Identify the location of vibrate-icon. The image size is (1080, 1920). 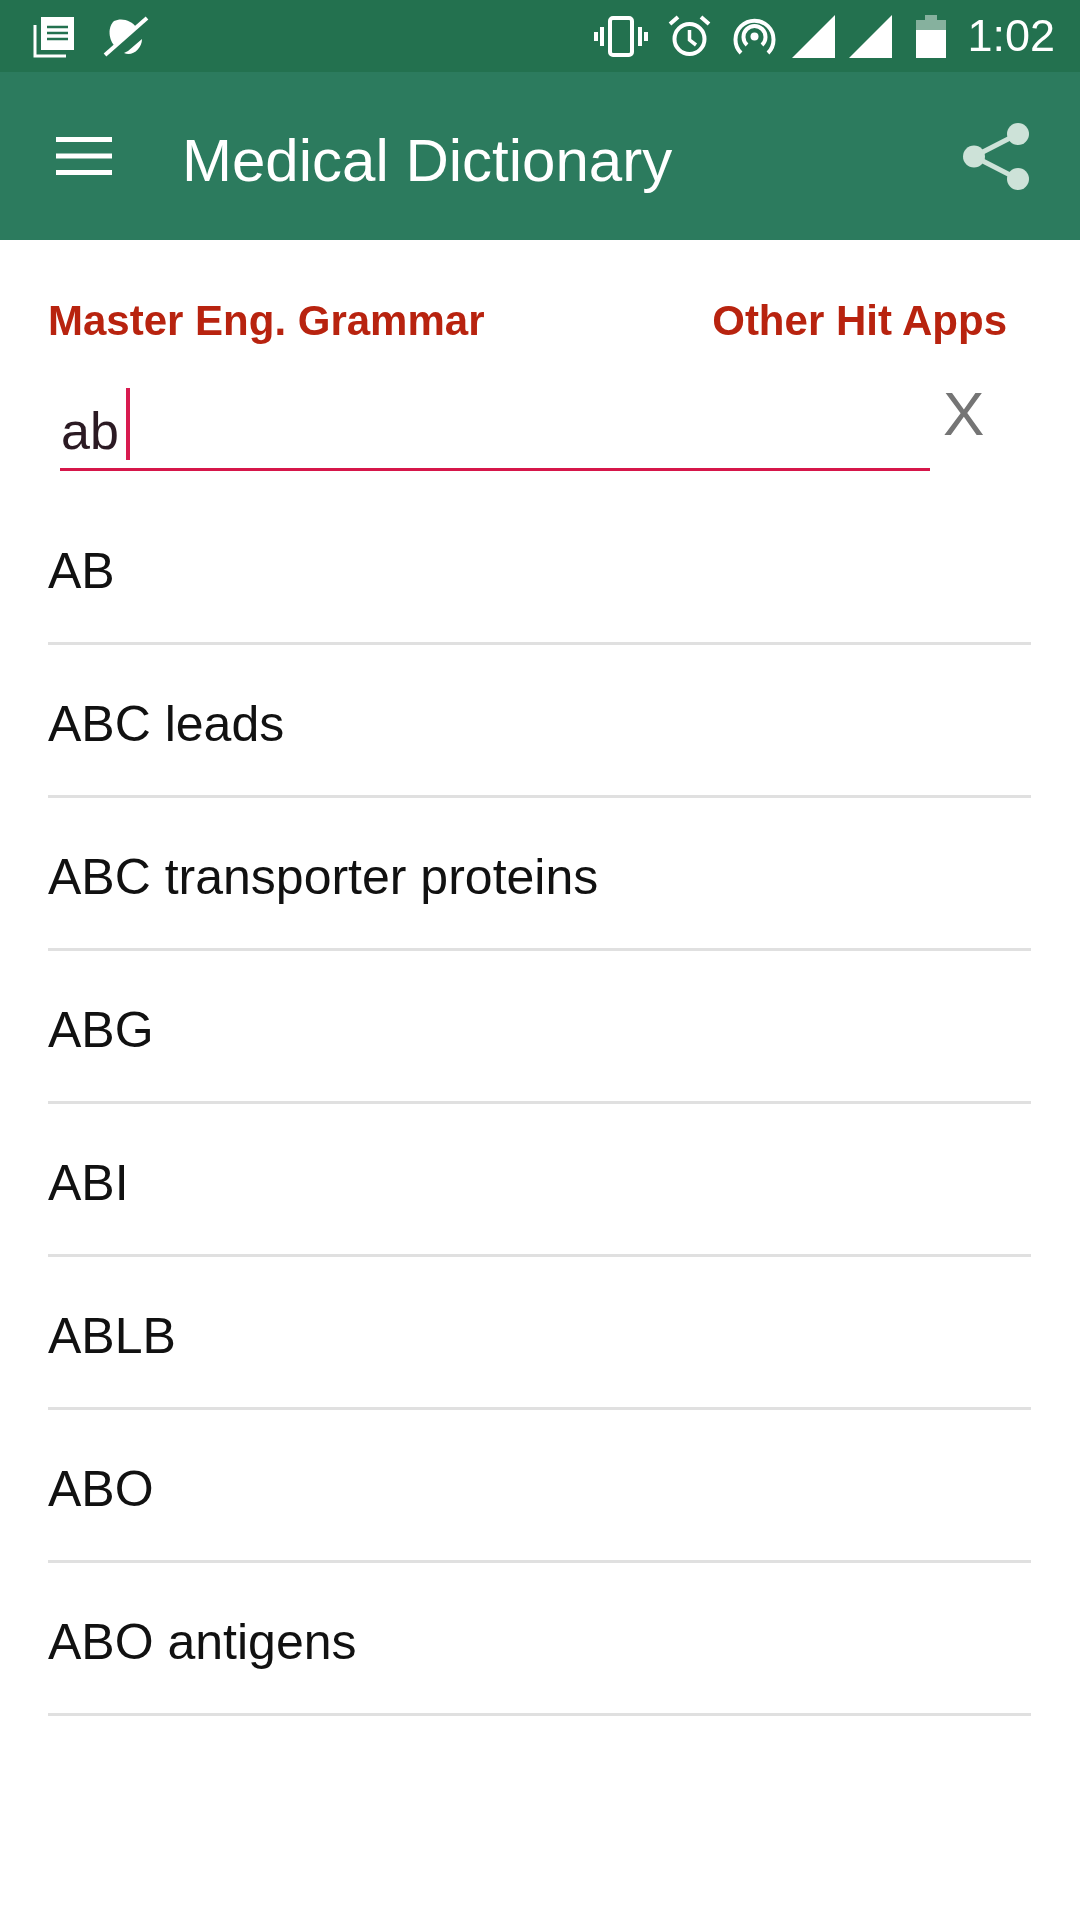
(621, 36).